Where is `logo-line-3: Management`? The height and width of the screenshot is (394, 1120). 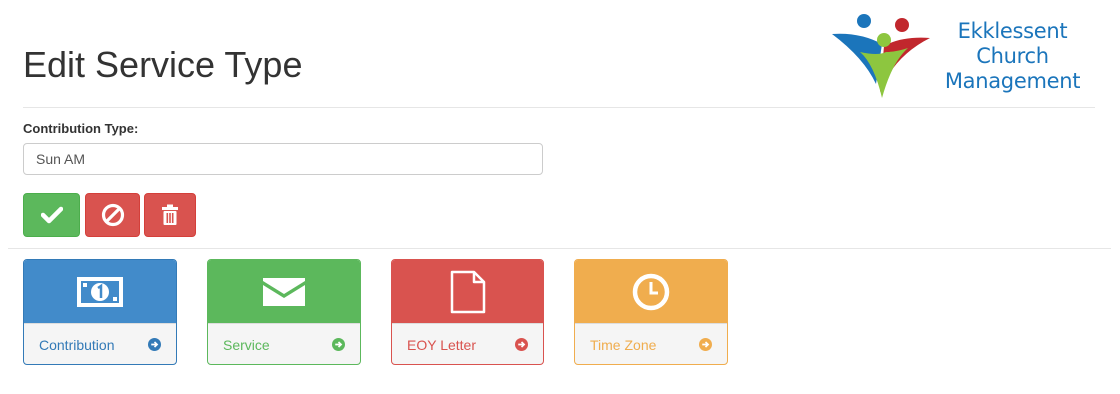 logo-line-3: Management is located at coordinates (1012, 81).